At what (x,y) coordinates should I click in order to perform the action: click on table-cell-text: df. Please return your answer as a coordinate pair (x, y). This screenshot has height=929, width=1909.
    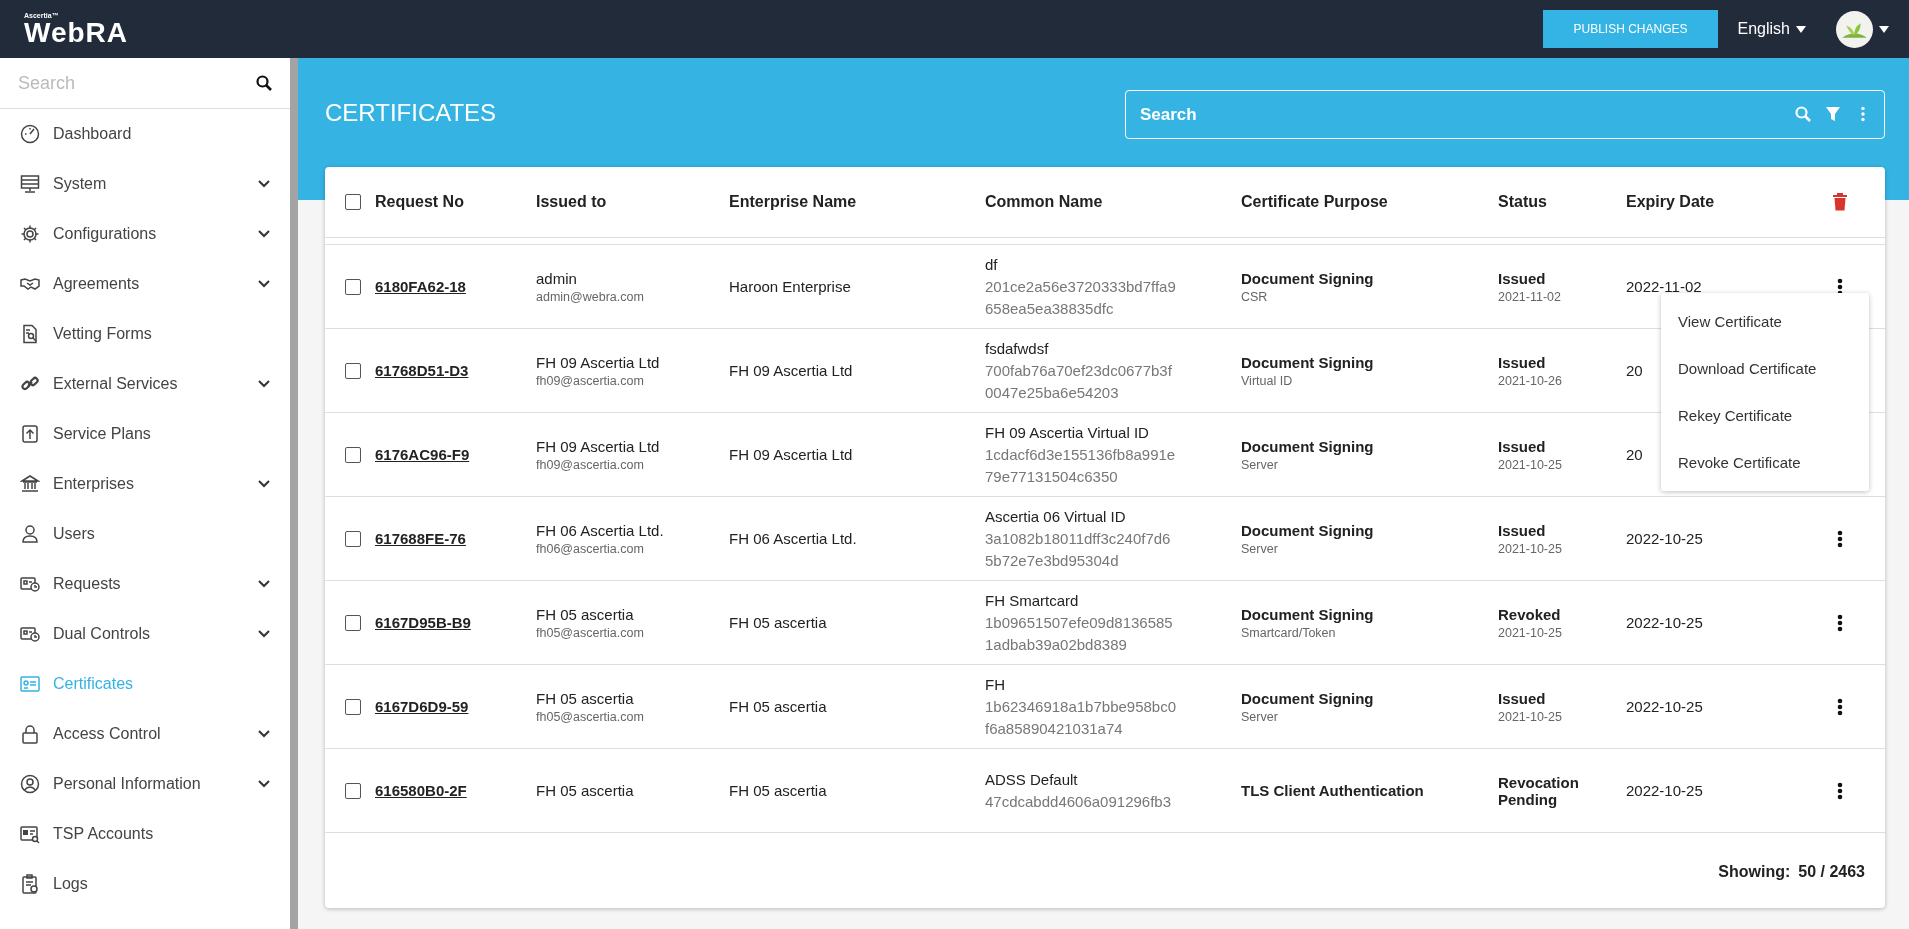
    Looking at the image, I should click on (992, 264).